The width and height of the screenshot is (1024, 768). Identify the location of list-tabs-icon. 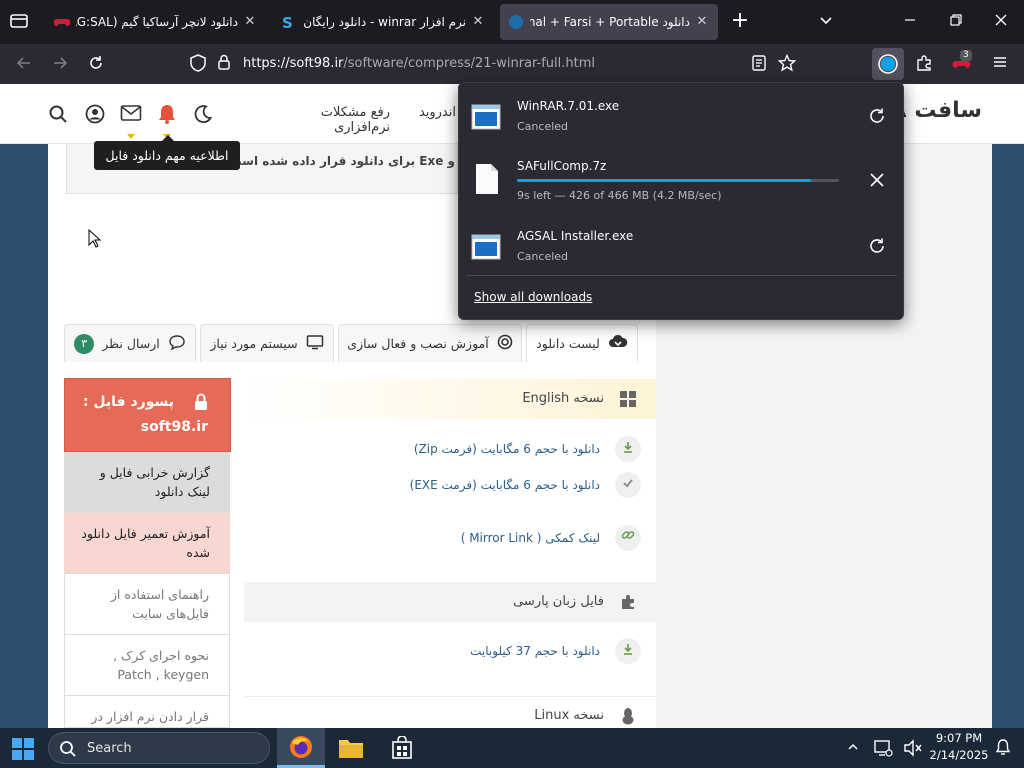
(826, 22).